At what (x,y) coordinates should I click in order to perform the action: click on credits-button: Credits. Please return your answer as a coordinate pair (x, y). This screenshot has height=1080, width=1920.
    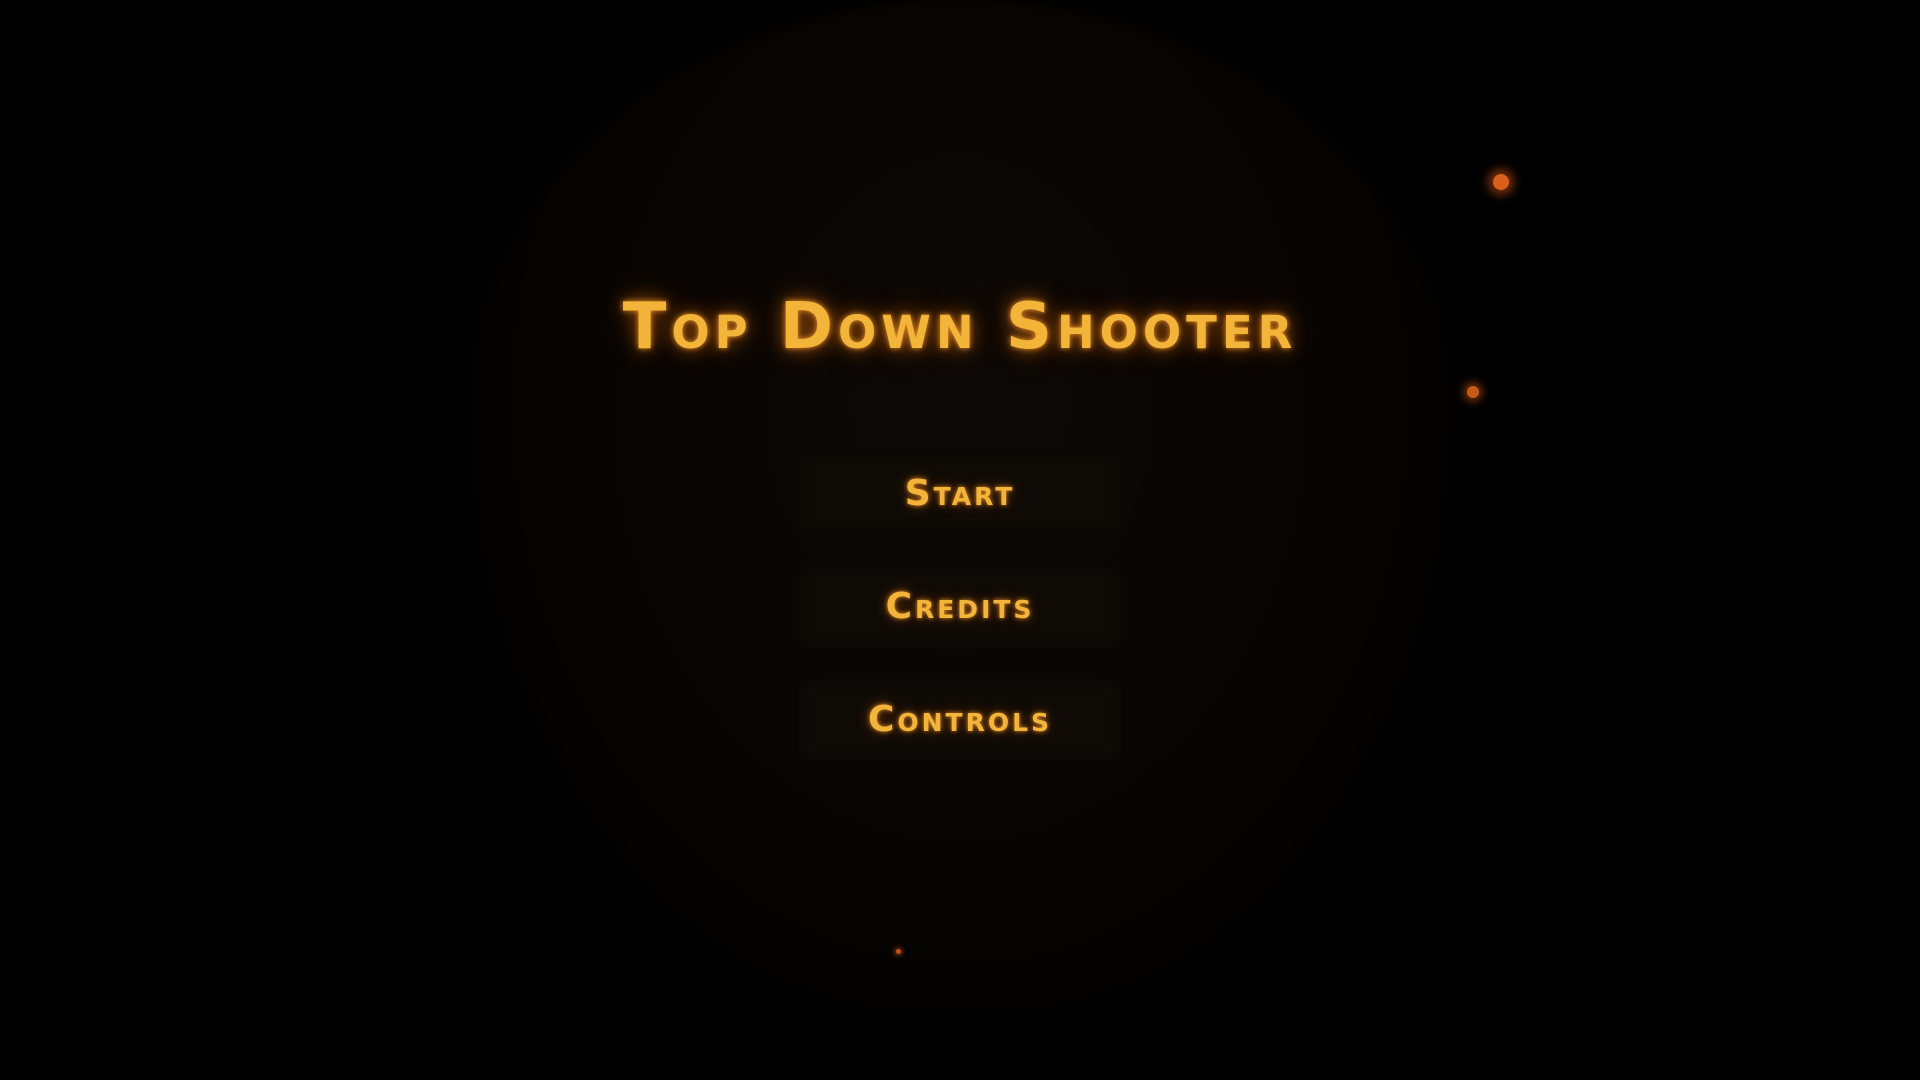
    Looking at the image, I should click on (960, 607).